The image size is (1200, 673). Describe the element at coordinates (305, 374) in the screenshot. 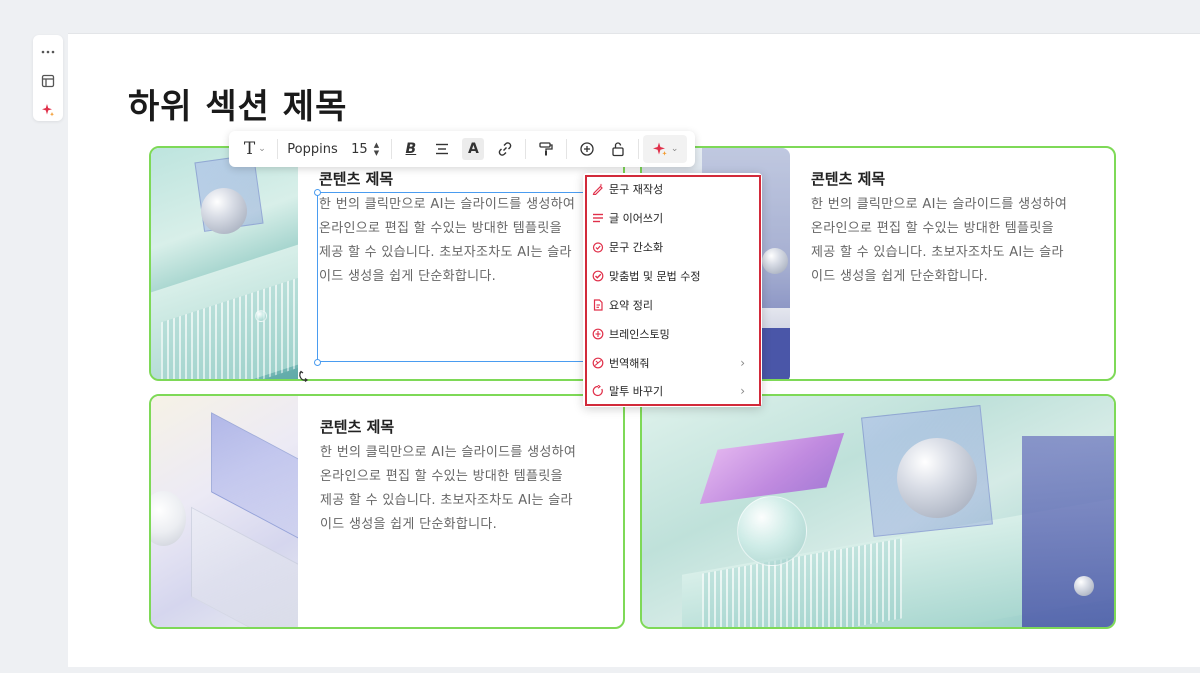

I see `rotate-handle-icon` at that location.